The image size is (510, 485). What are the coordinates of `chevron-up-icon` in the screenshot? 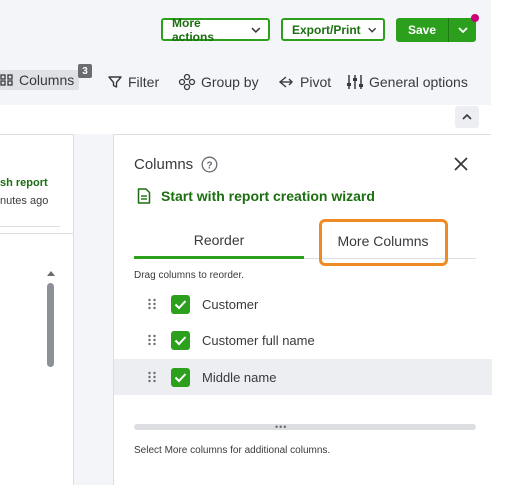 It's located at (467, 116).